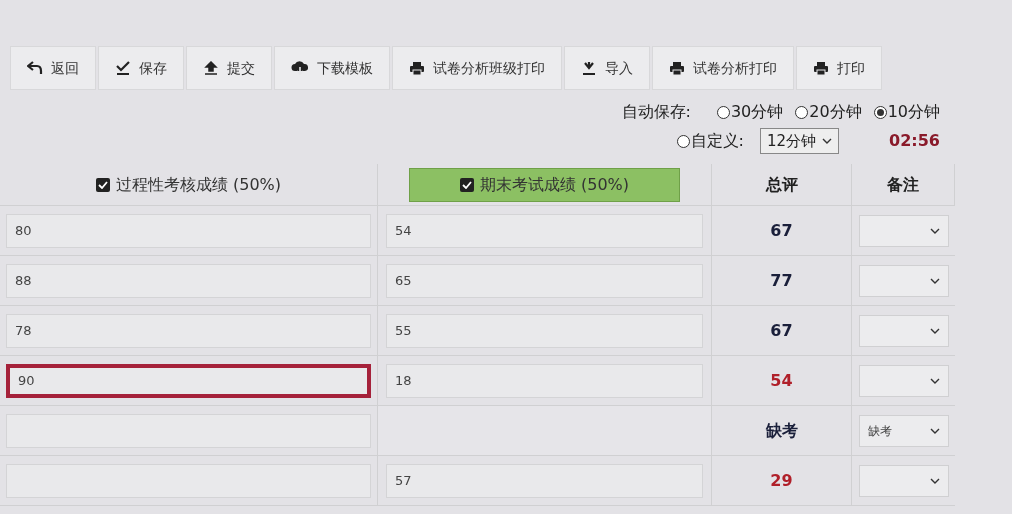  What do you see at coordinates (781, 280) in the screenshot?
I see `total-score: 77` at bounding box center [781, 280].